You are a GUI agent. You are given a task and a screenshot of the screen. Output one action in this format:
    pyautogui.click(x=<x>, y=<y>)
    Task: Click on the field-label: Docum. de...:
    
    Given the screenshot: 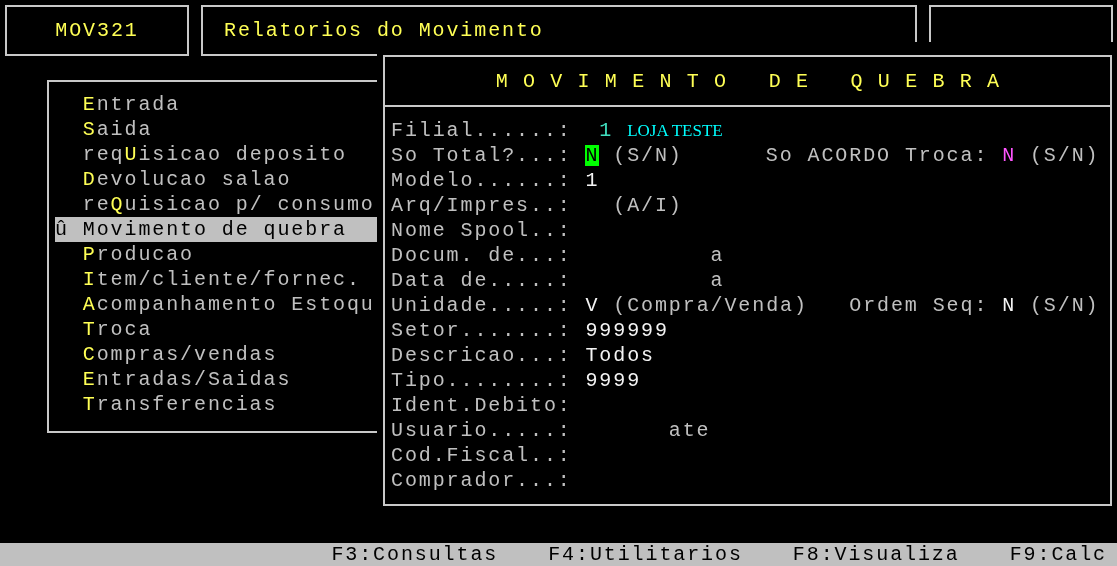 What is the action you would take?
    pyautogui.click(x=481, y=255)
    